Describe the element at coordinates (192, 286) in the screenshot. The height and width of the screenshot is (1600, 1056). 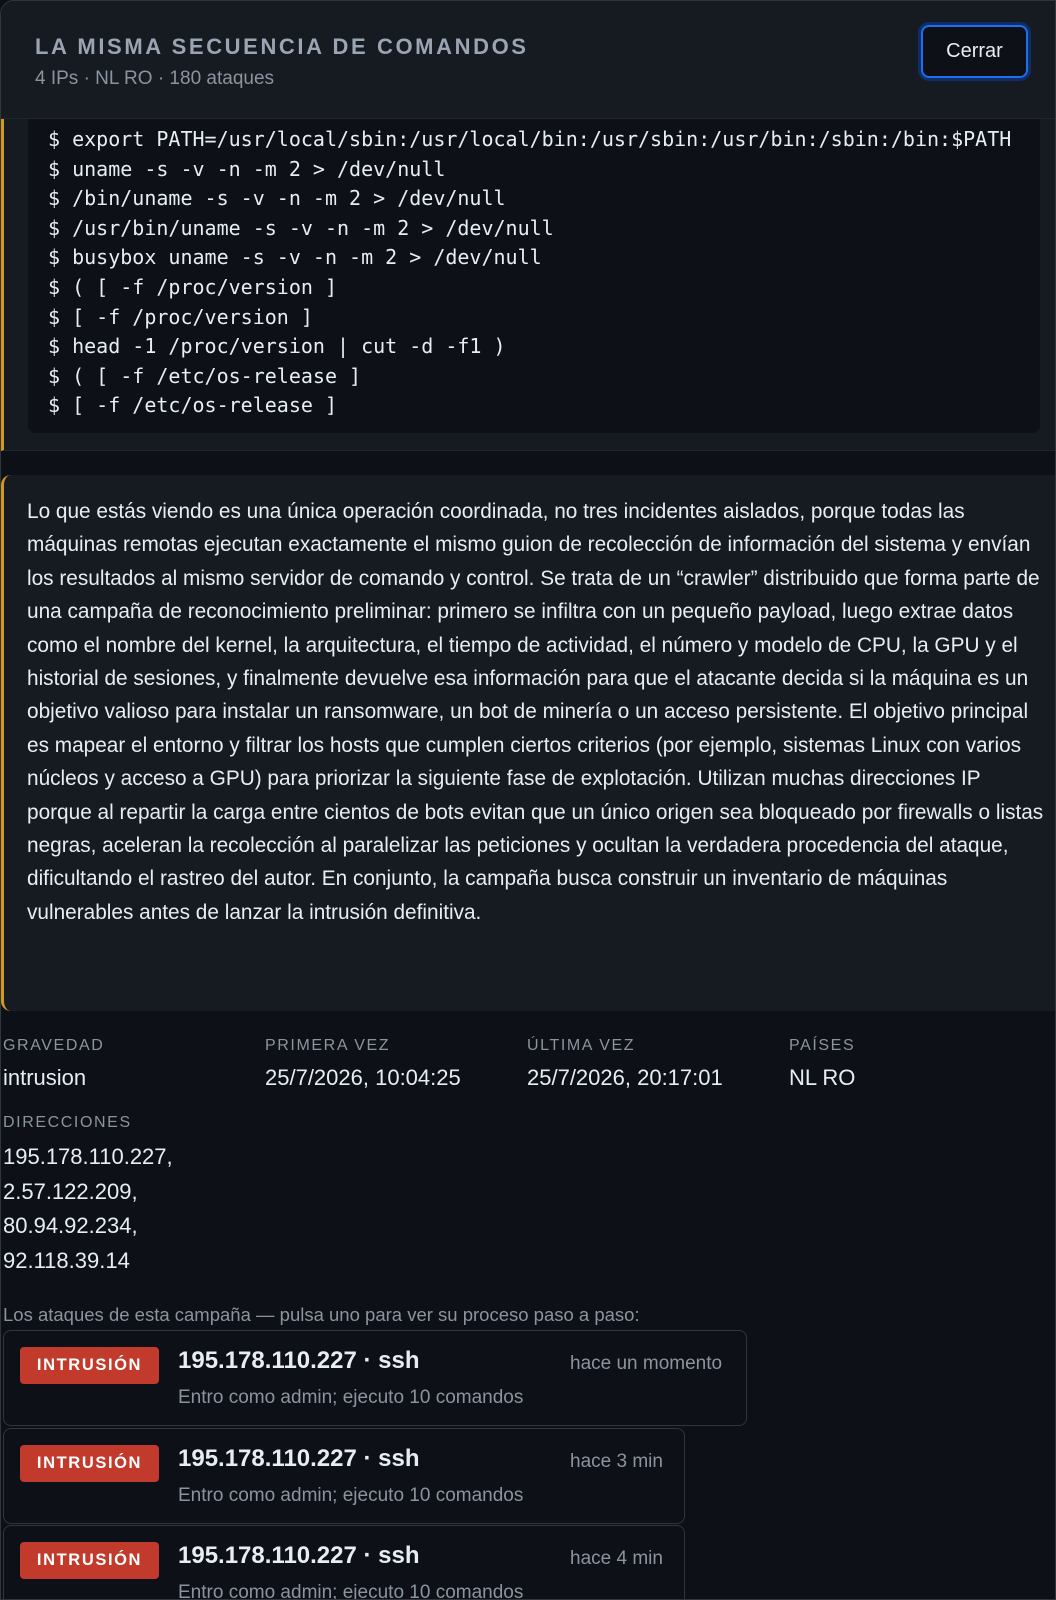
I see `command-line: $ ( [ -f /proc/version ]` at that location.